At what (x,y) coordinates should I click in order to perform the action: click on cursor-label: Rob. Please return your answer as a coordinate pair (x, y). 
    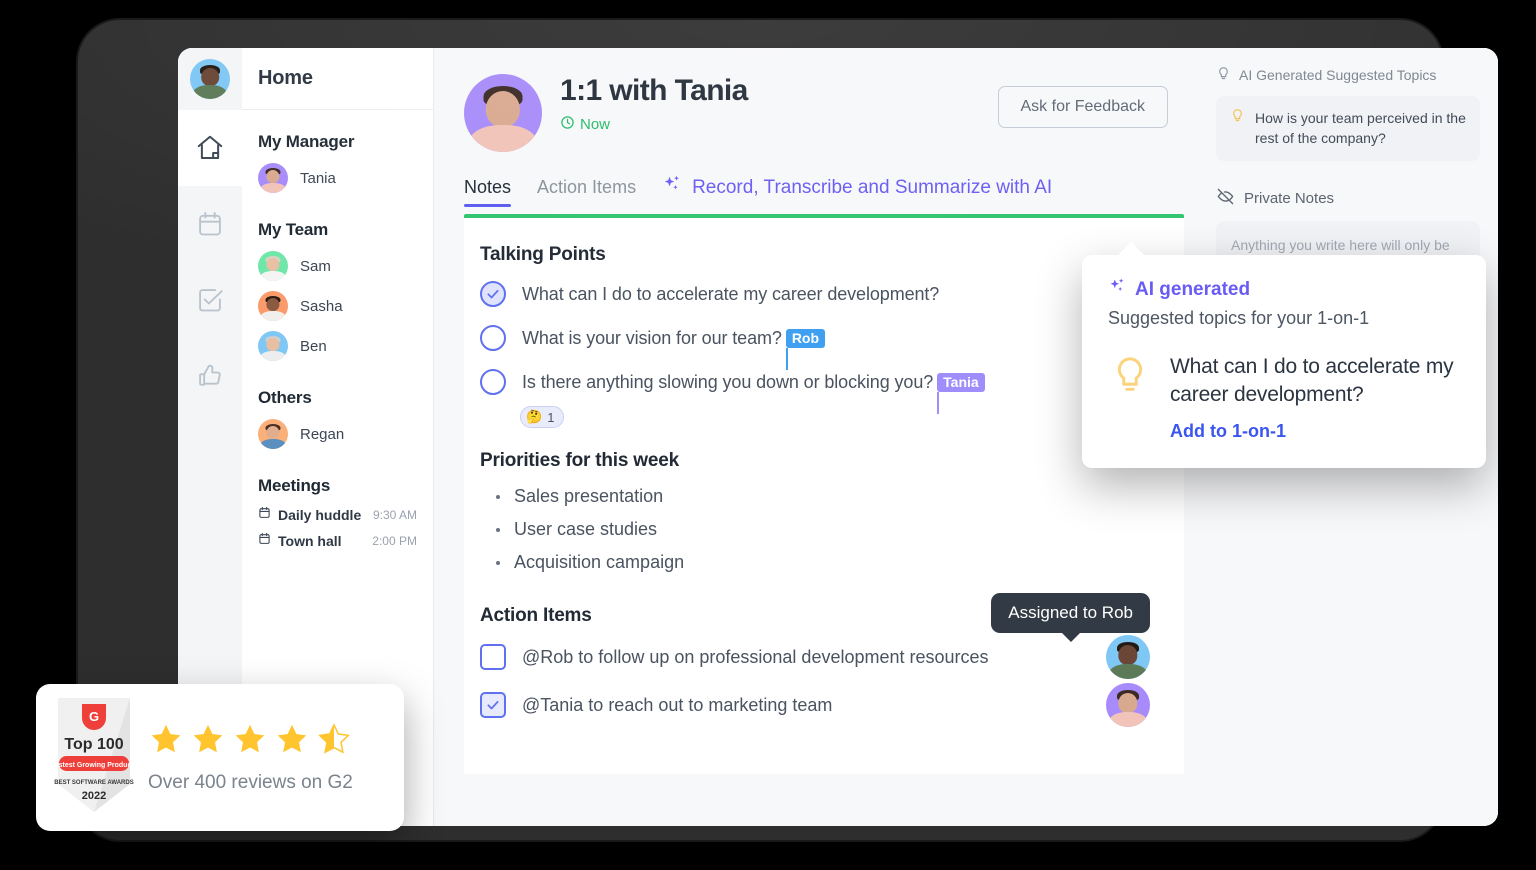
    Looking at the image, I should click on (805, 338).